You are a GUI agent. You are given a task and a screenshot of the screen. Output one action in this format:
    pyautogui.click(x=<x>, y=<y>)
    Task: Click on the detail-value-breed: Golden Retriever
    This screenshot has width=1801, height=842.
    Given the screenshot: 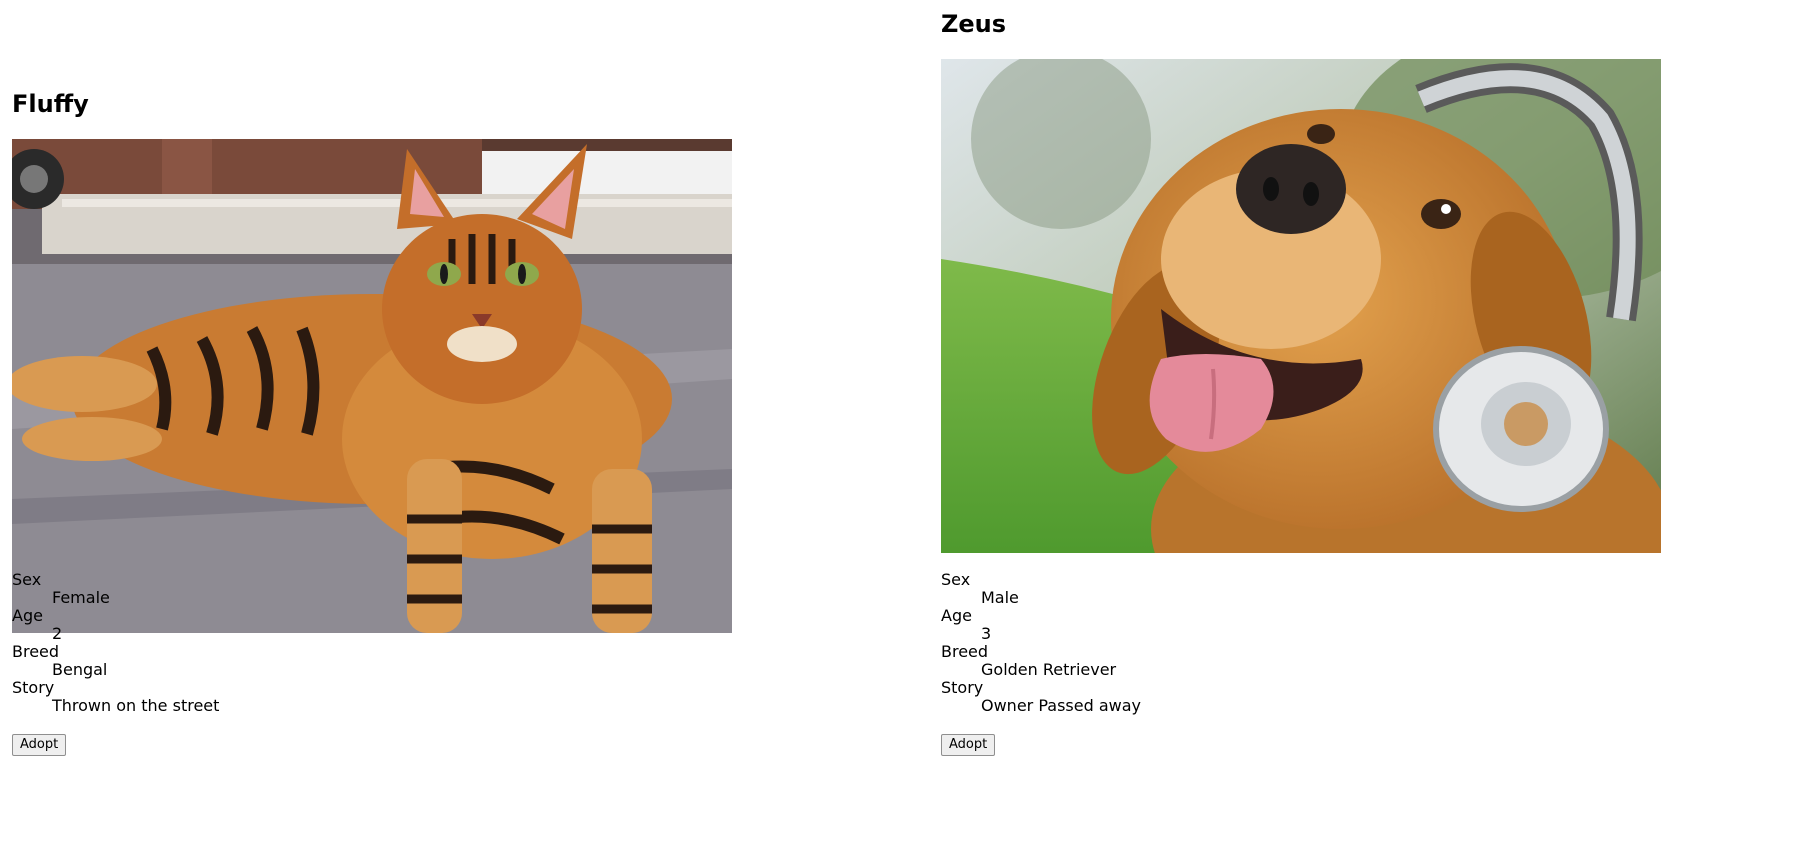 What is the action you would take?
    pyautogui.click(x=1049, y=669)
    